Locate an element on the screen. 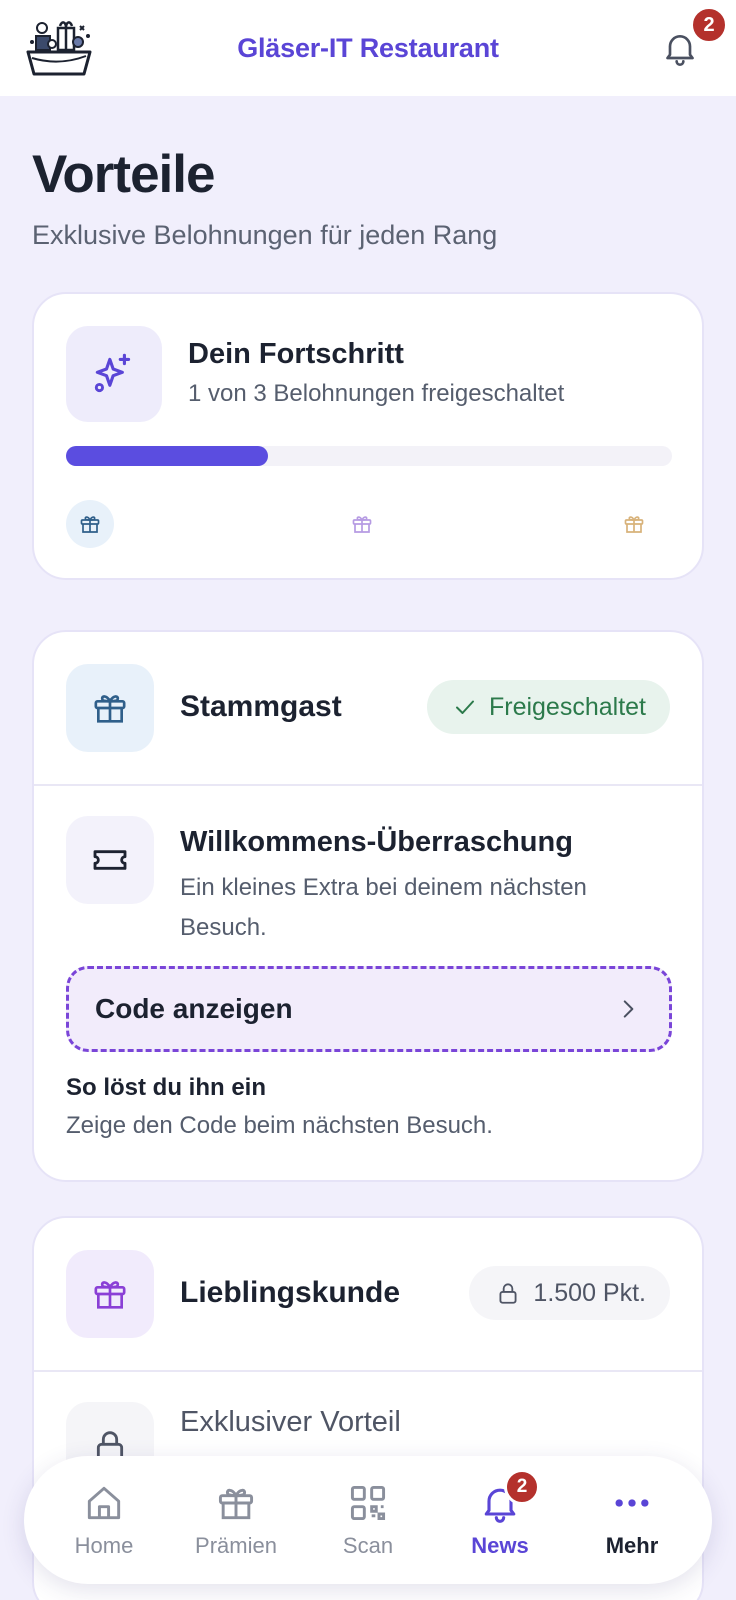 The width and height of the screenshot is (736, 1600). news-badge: 2 is located at coordinates (522, 1487).